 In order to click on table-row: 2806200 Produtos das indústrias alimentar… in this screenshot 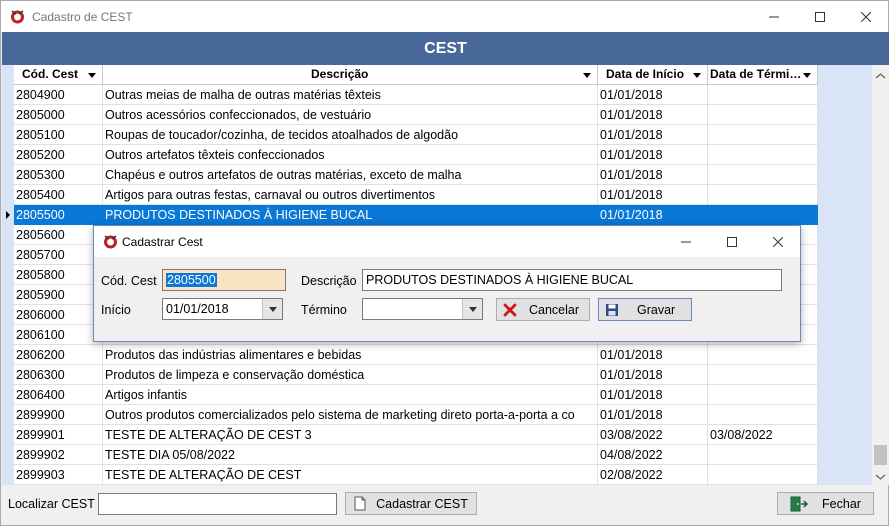, I will do `click(416, 355)`.